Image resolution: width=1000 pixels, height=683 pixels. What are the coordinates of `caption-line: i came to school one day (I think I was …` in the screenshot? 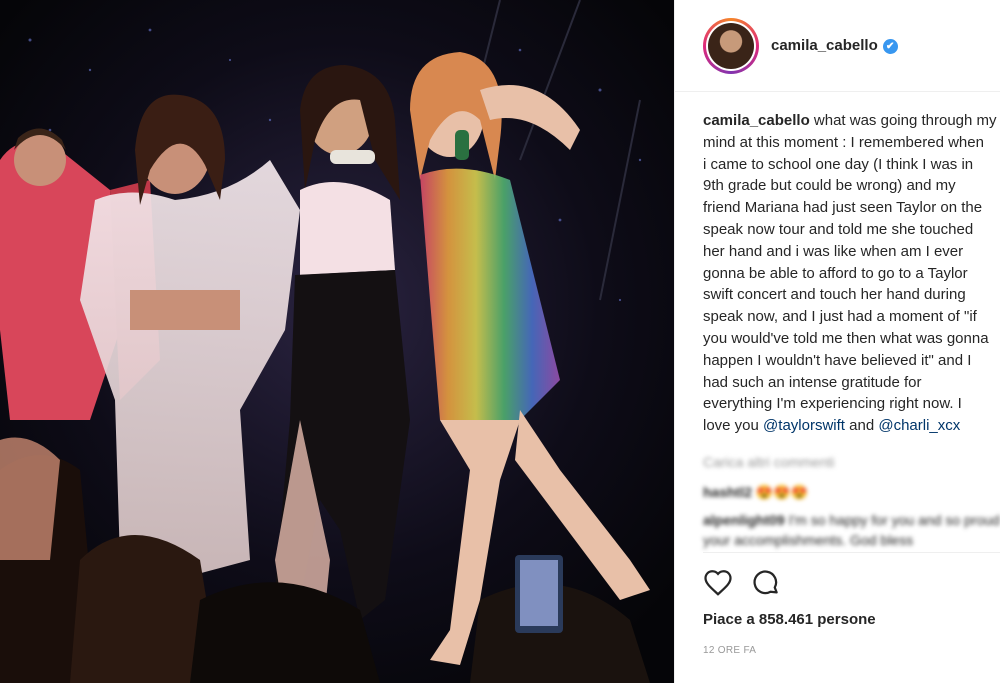 It's located at (838, 164).